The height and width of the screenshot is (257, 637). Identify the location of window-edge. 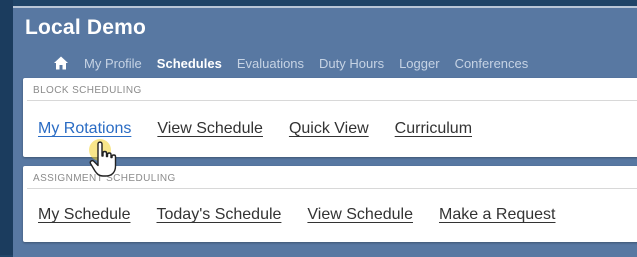
(6, 127).